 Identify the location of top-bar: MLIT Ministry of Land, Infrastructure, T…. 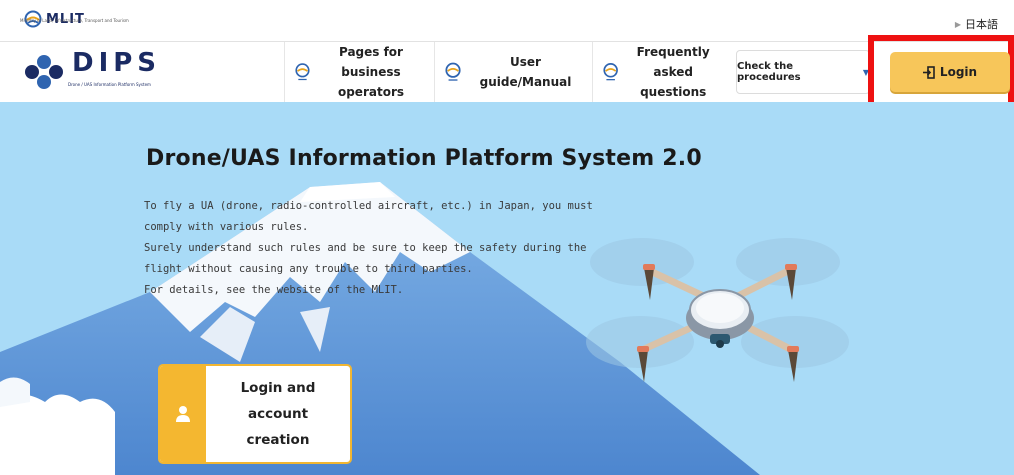
(507, 21).